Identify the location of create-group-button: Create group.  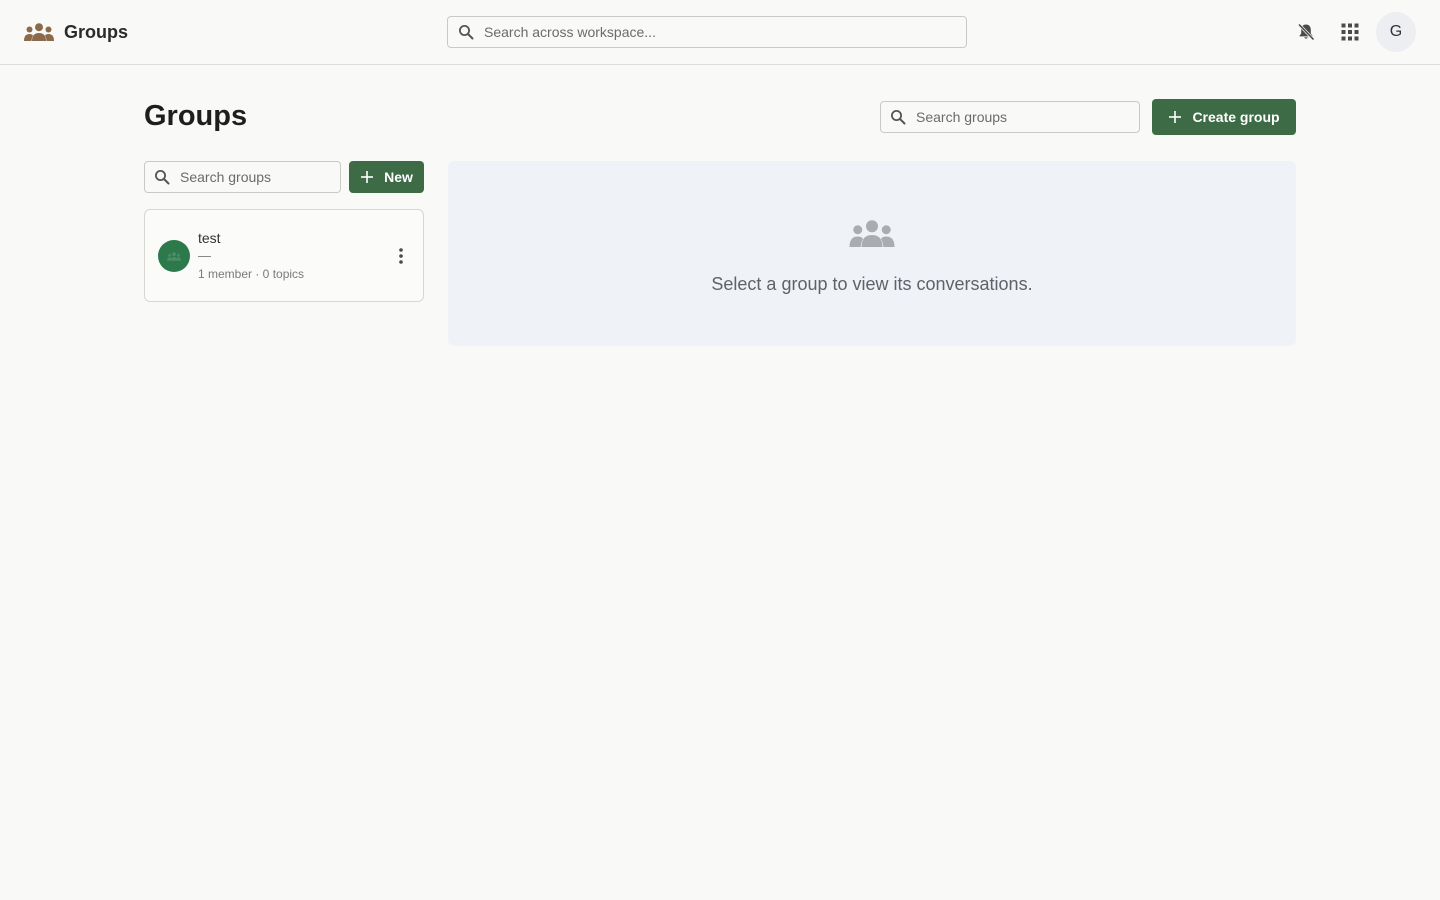
(1224, 117).